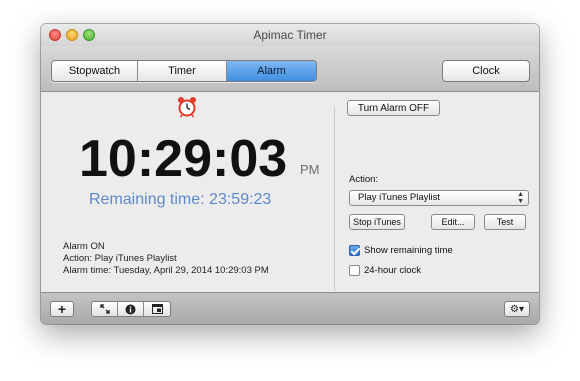 The image size is (580, 381). Describe the element at coordinates (393, 270) in the screenshot. I see `clock24-label: 24-hour clock` at that location.